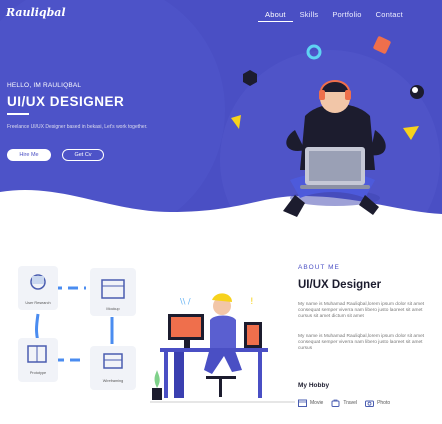 The height and width of the screenshot is (424, 442). What do you see at coordinates (334, 148) in the screenshot?
I see `designer-character` at bounding box center [334, 148].